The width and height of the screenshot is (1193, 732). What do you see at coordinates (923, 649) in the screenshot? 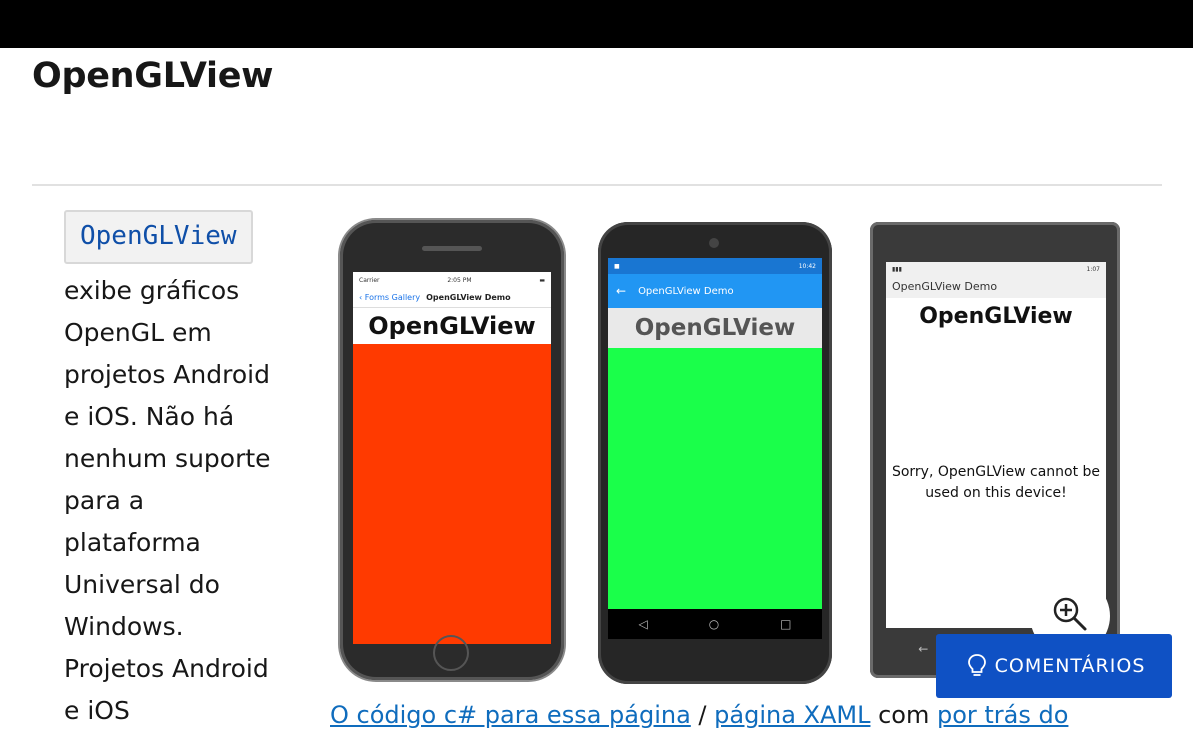
I see `back-icon: ←` at bounding box center [923, 649].